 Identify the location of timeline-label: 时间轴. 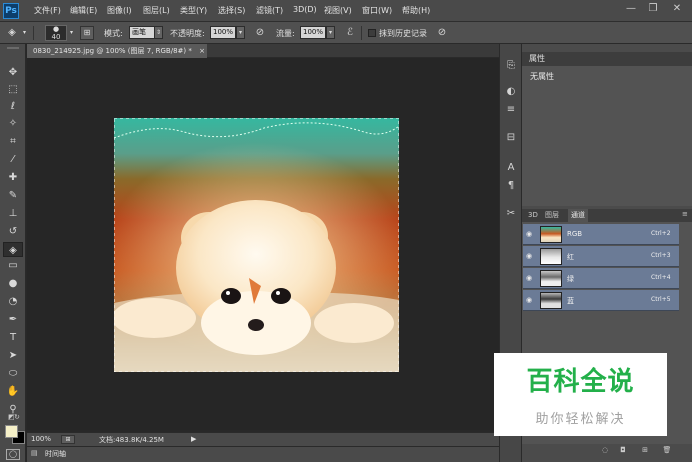
(55, 454).